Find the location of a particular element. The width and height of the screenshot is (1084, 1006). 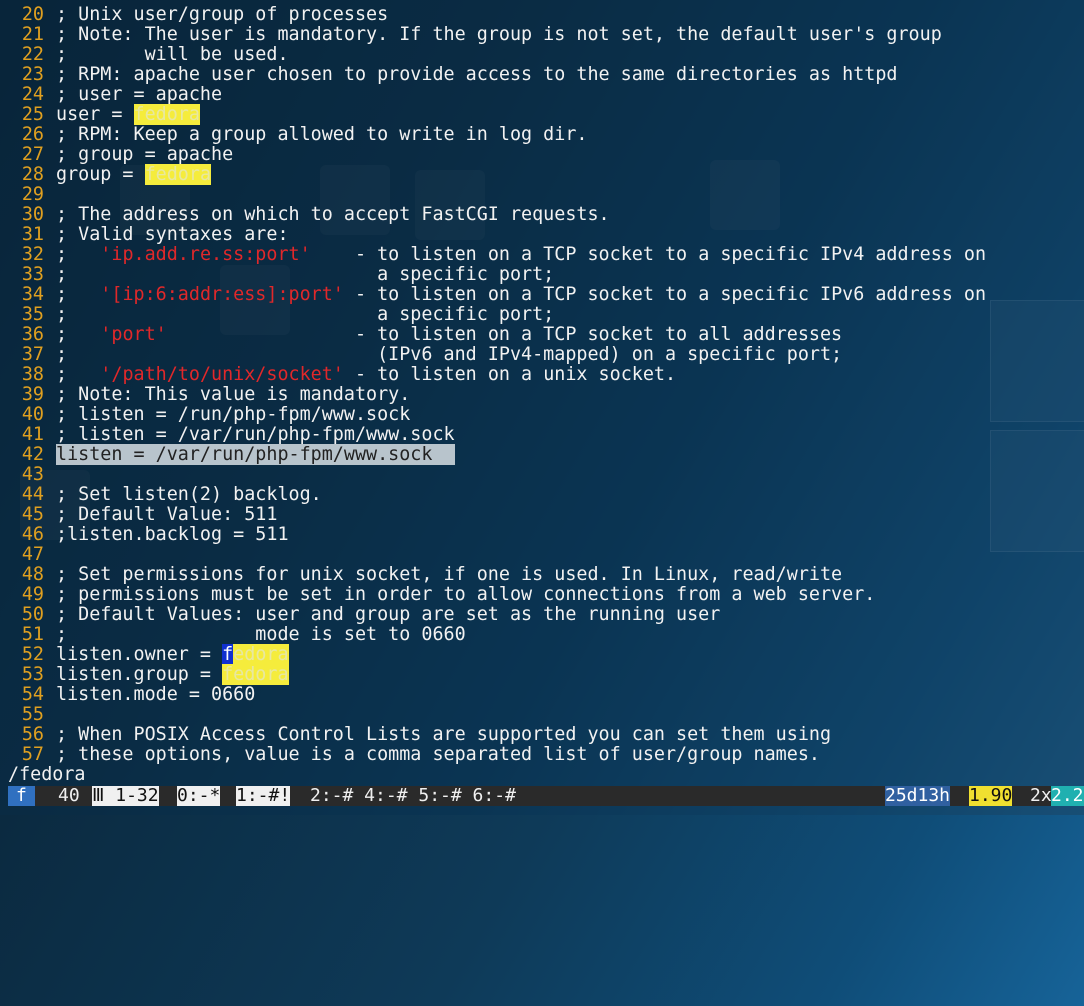

line-number: 38 is located at coordinates (32, 374).